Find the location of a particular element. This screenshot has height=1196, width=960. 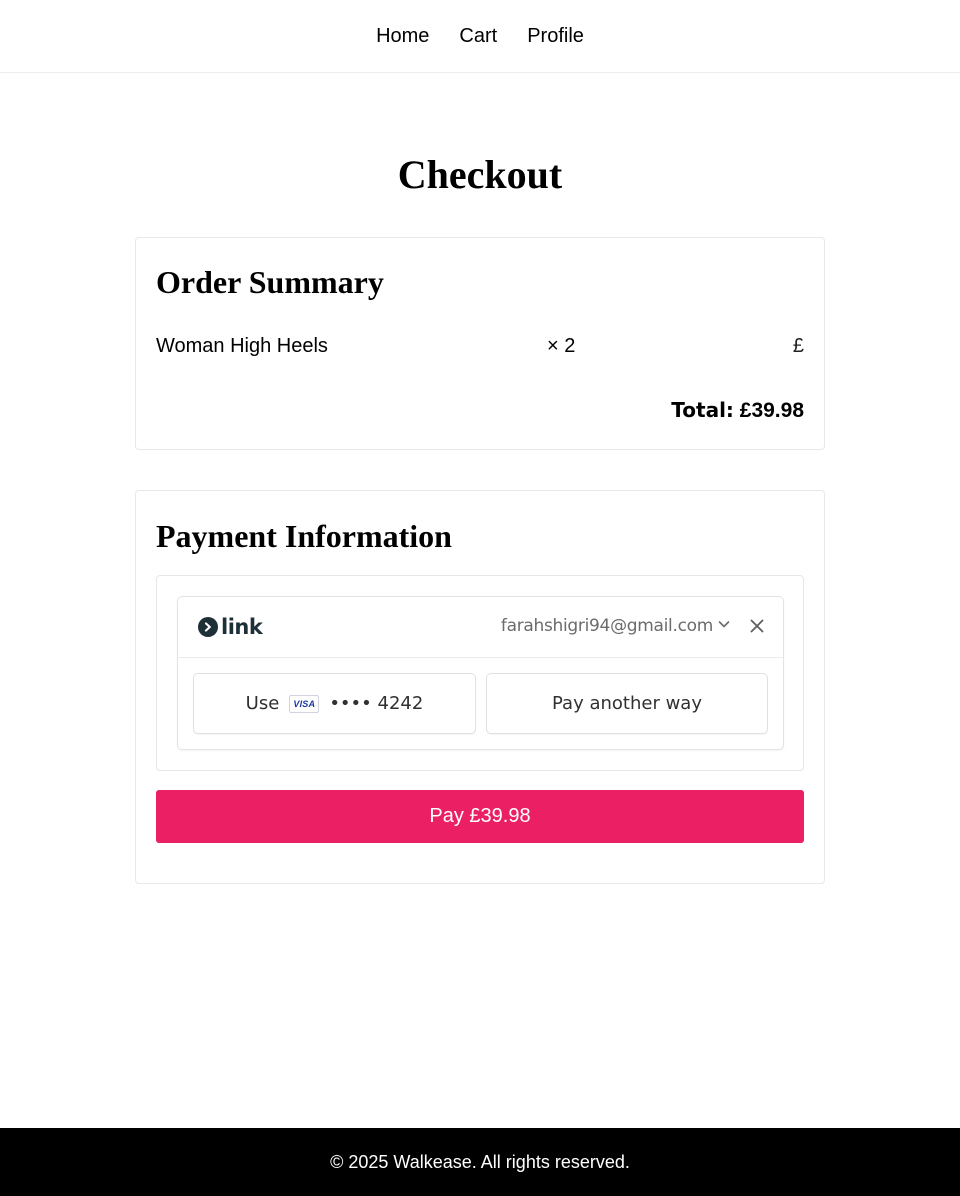

order-item-name: Woman High Heels is located at coordinates (242, 346).